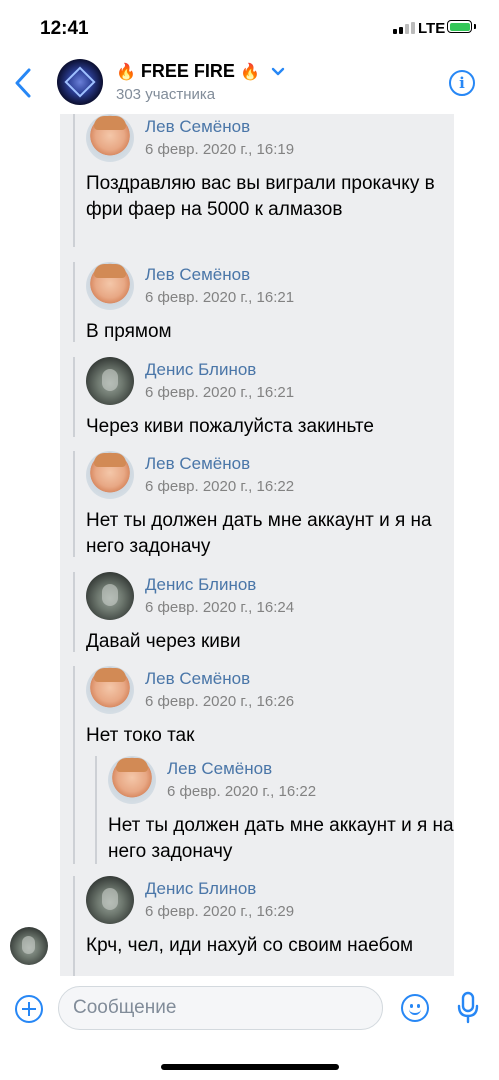  What do you see at coordinates (468, 1008) in the screenshot?
I see `microphone-icon` at bounding box center [468, 1008].